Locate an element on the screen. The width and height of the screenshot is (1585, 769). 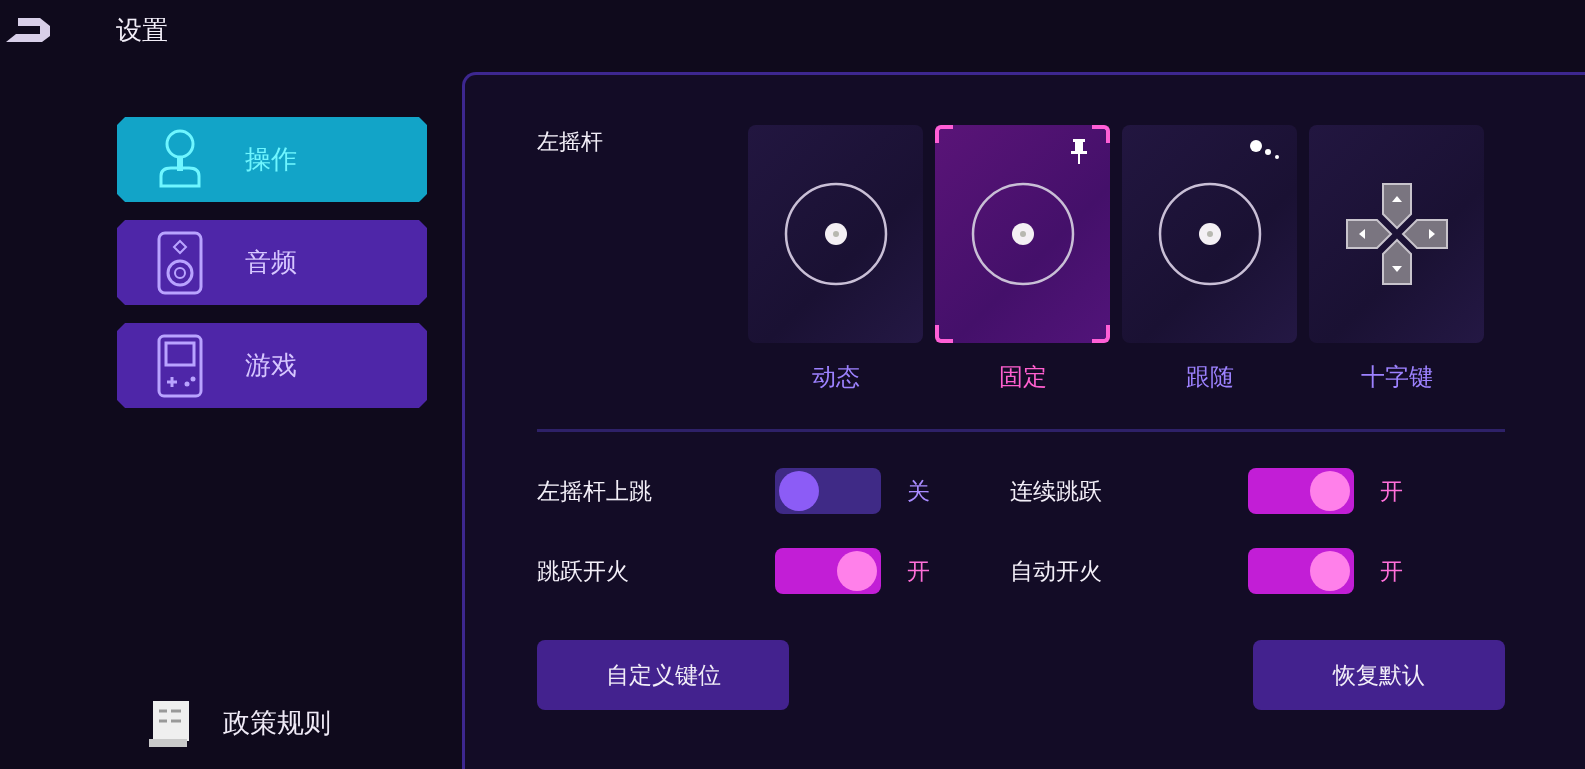
section-label: 左摇杆 is located at coordinates (570, 142).